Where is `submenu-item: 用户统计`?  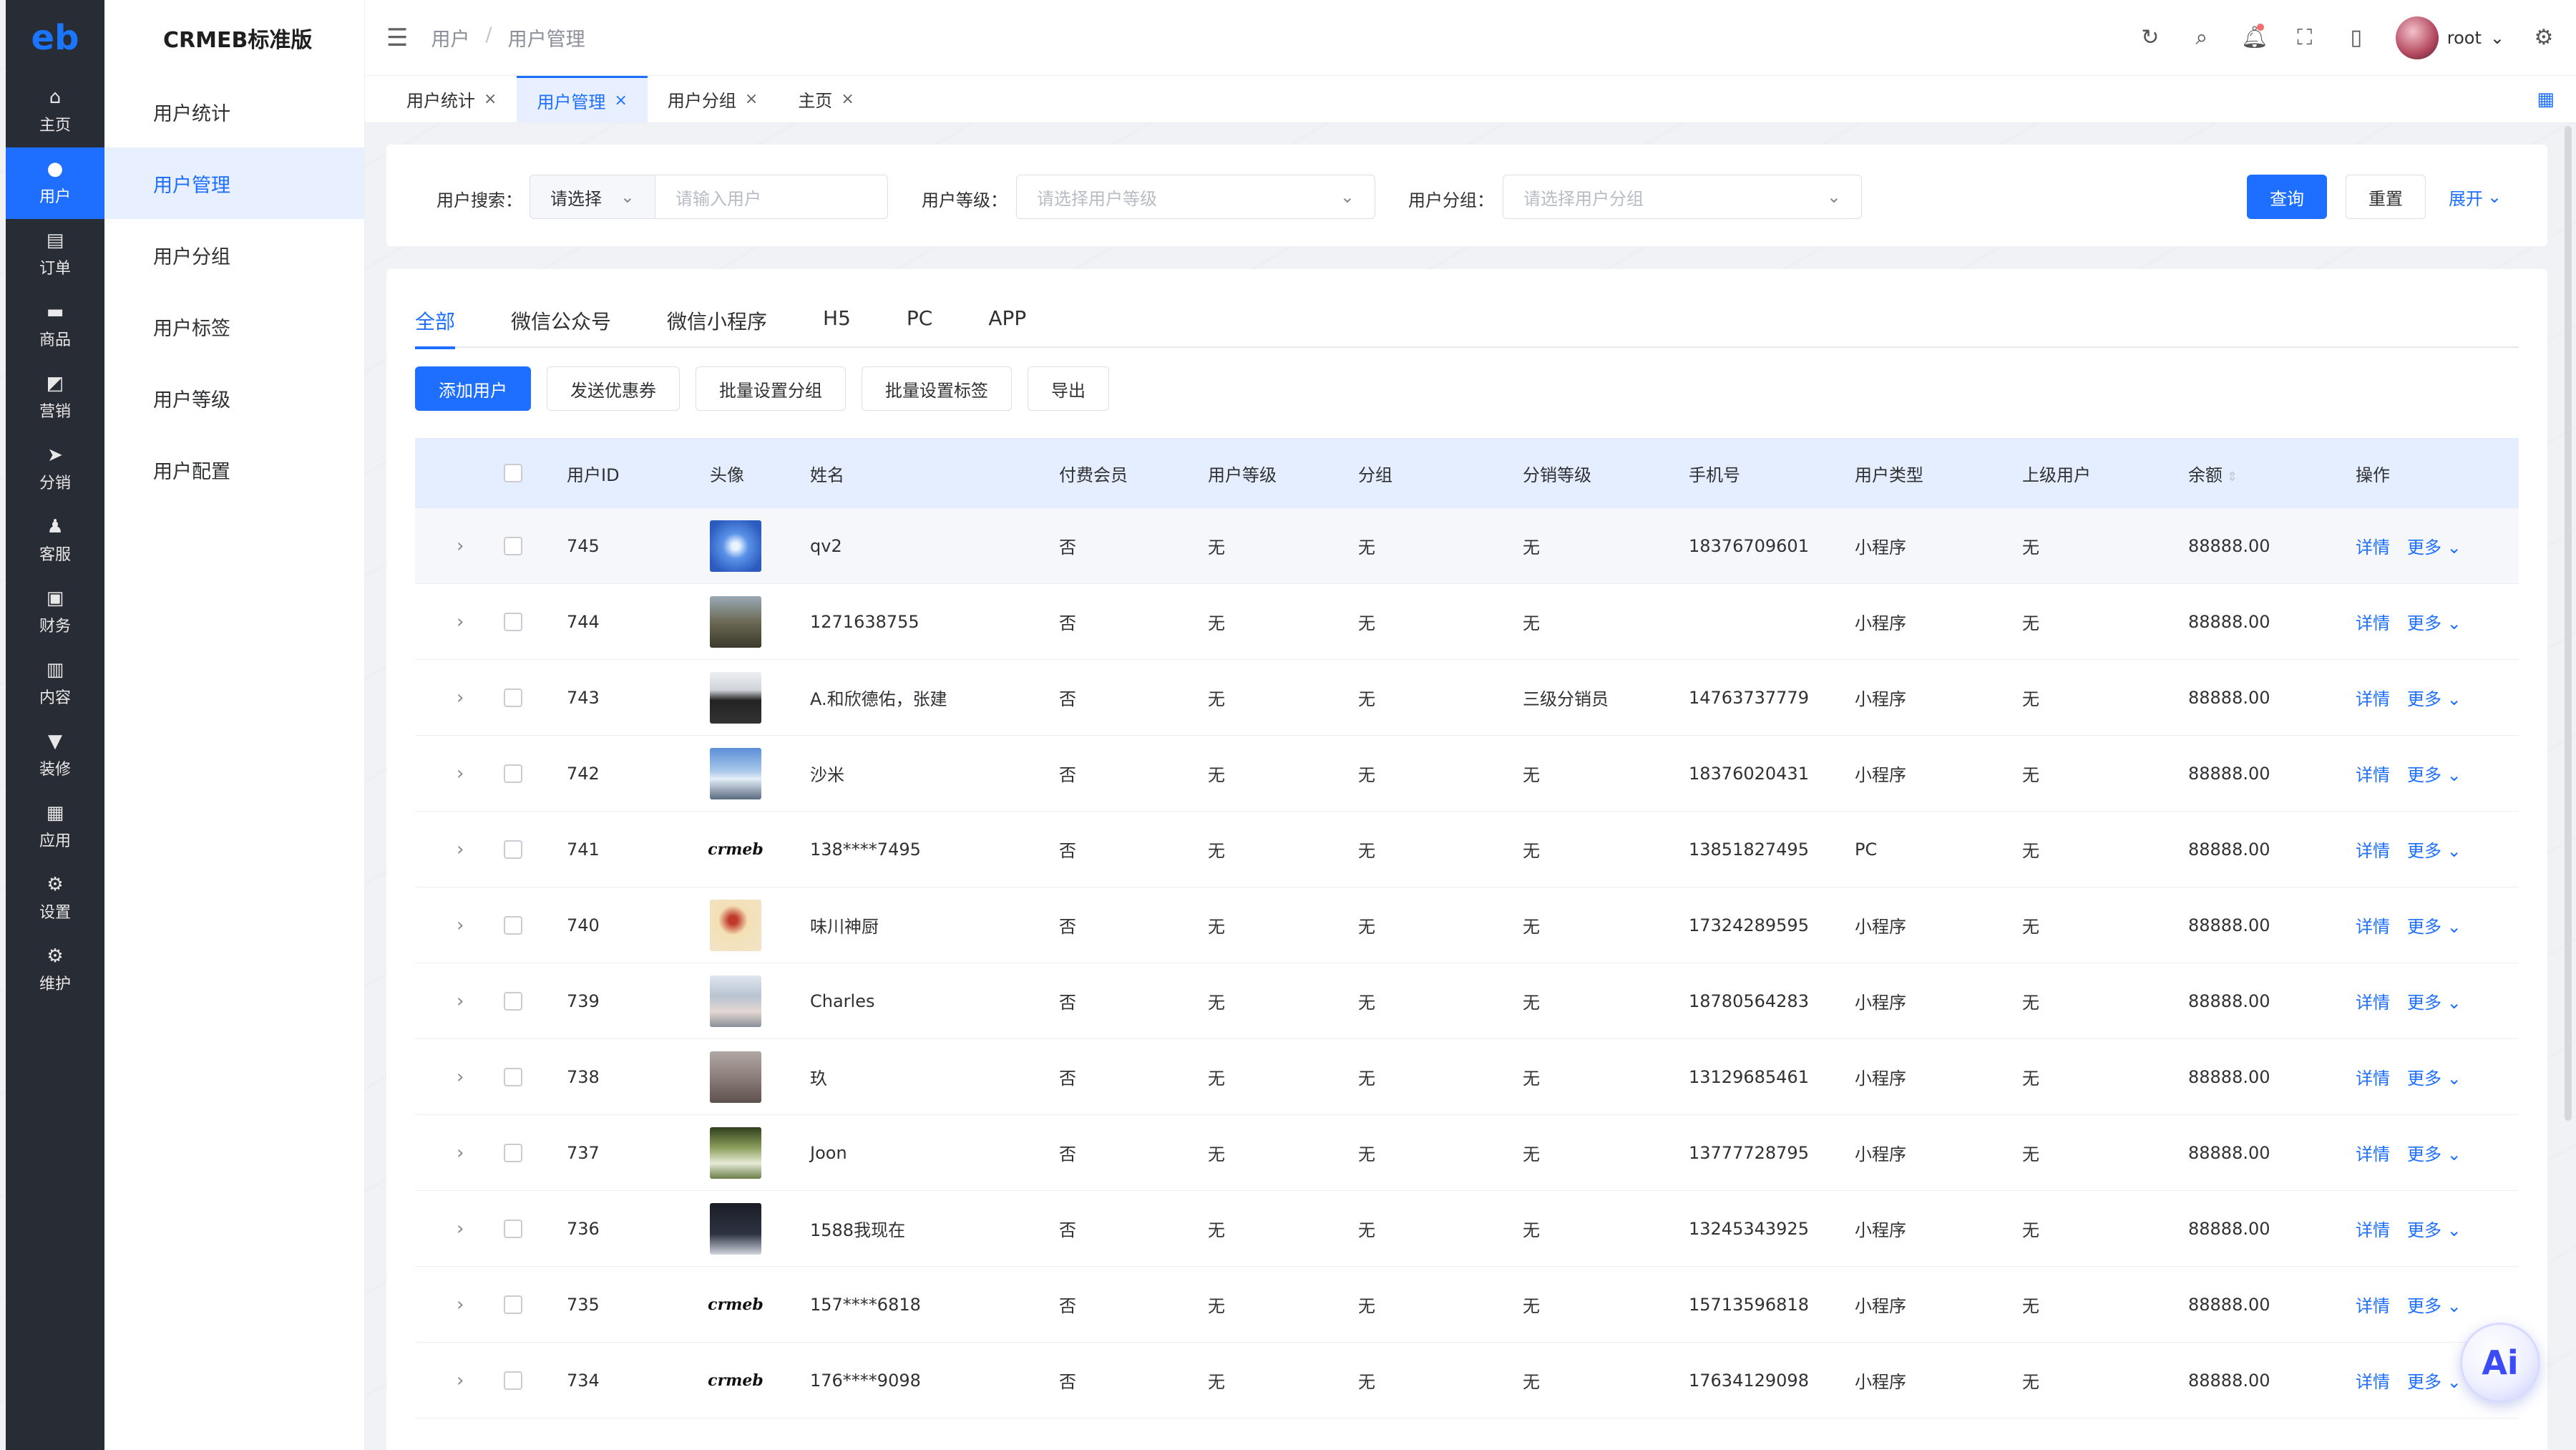 submenu-item: 用户统计 is located at coordinates (234, 111).